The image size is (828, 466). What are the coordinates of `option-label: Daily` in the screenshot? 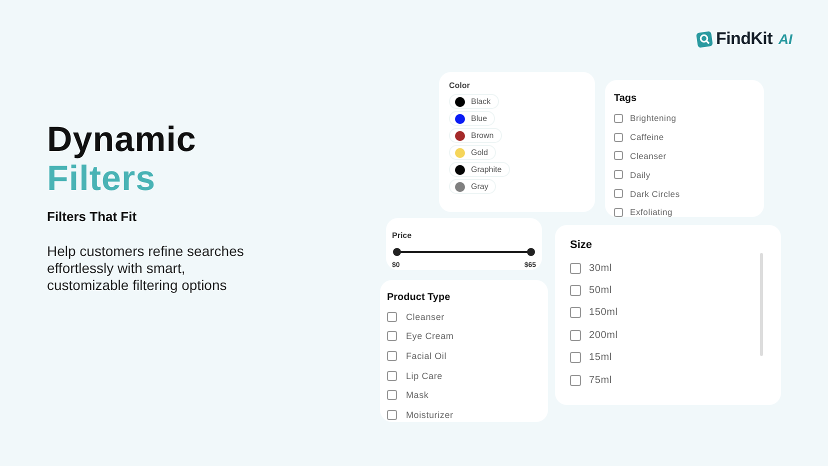 It's located at (640, 175).